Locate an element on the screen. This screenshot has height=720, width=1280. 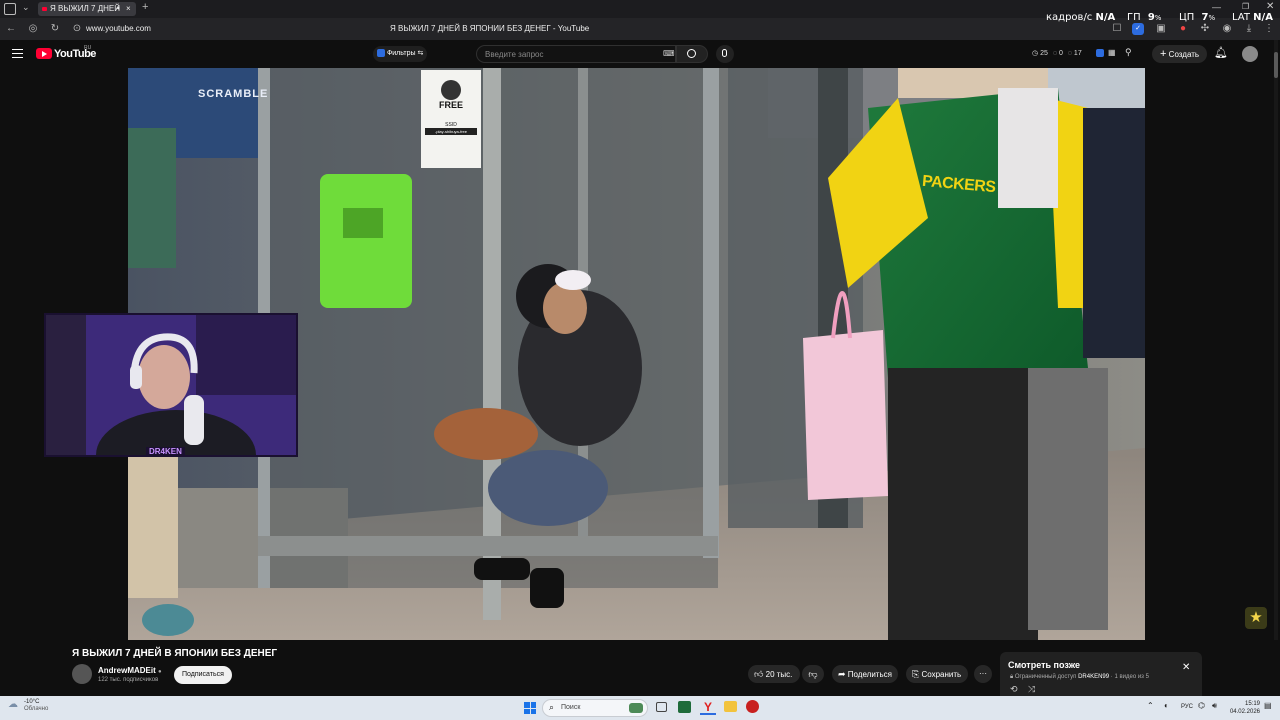
keyboard-icon: ⌨ is located at coordinates (669, 53).